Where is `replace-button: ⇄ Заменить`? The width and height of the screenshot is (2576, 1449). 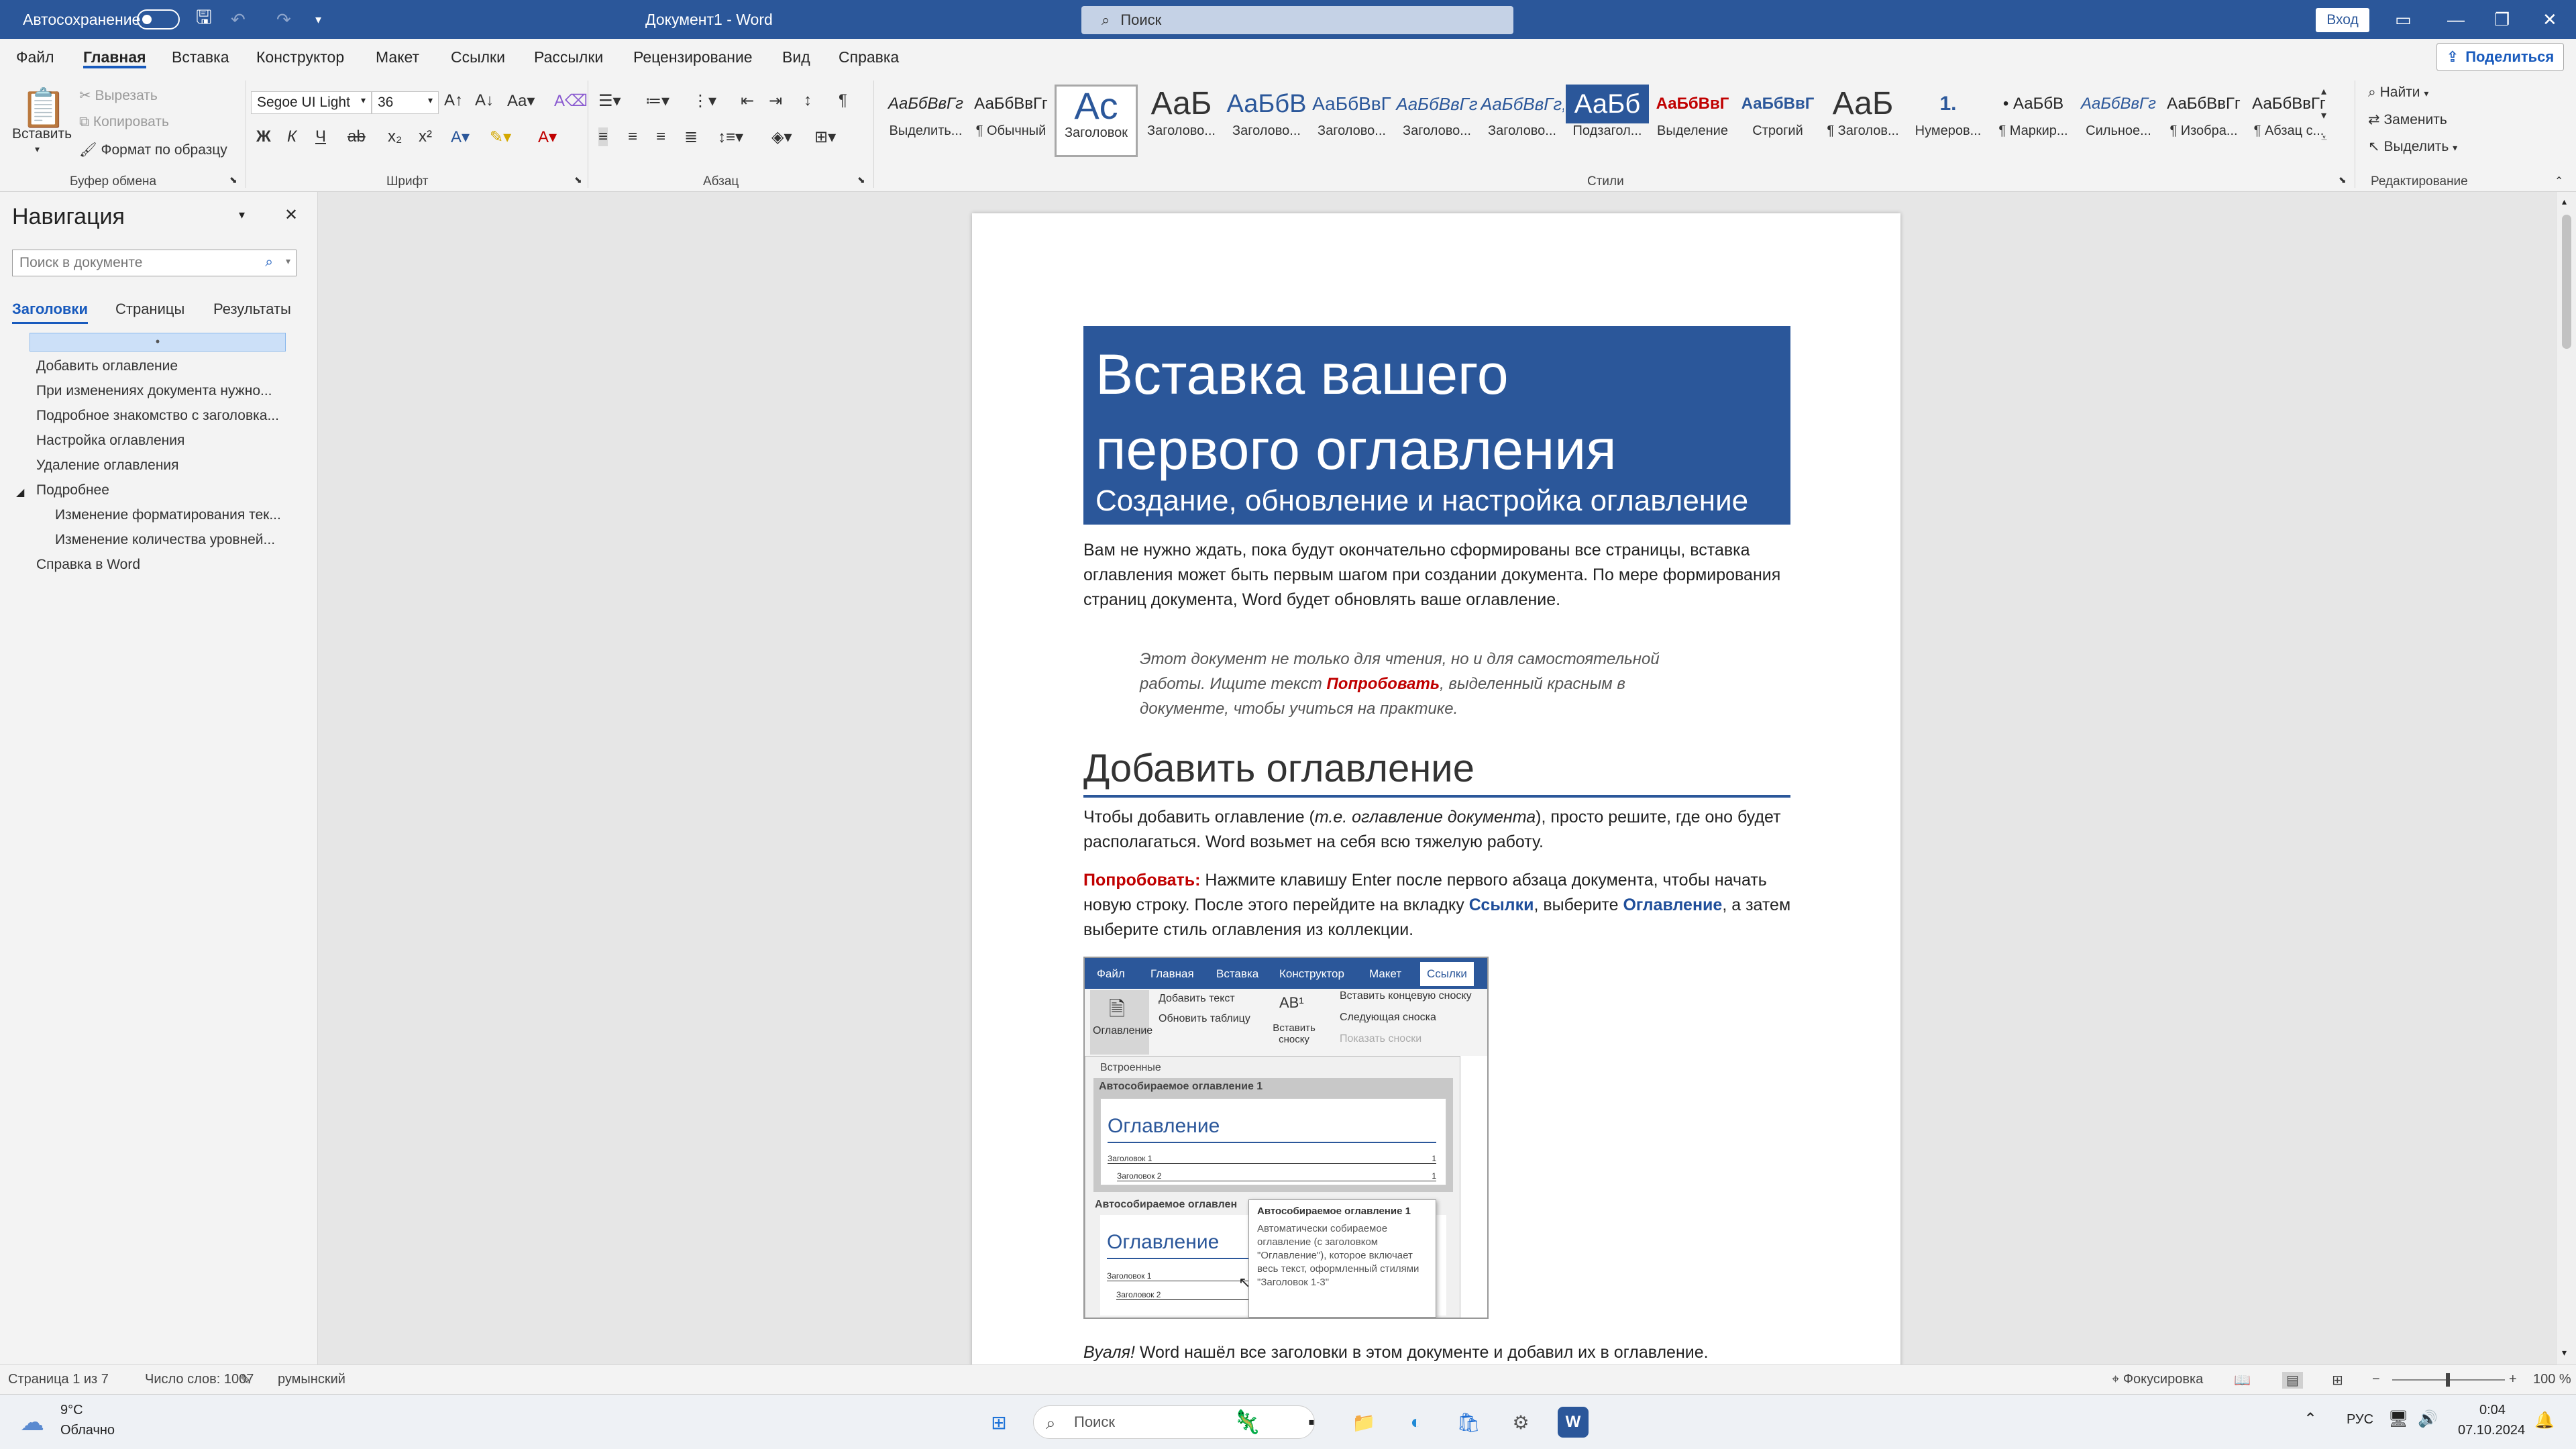 replace-button: ⇄ Заменить is located at coordinates (2407, 119).